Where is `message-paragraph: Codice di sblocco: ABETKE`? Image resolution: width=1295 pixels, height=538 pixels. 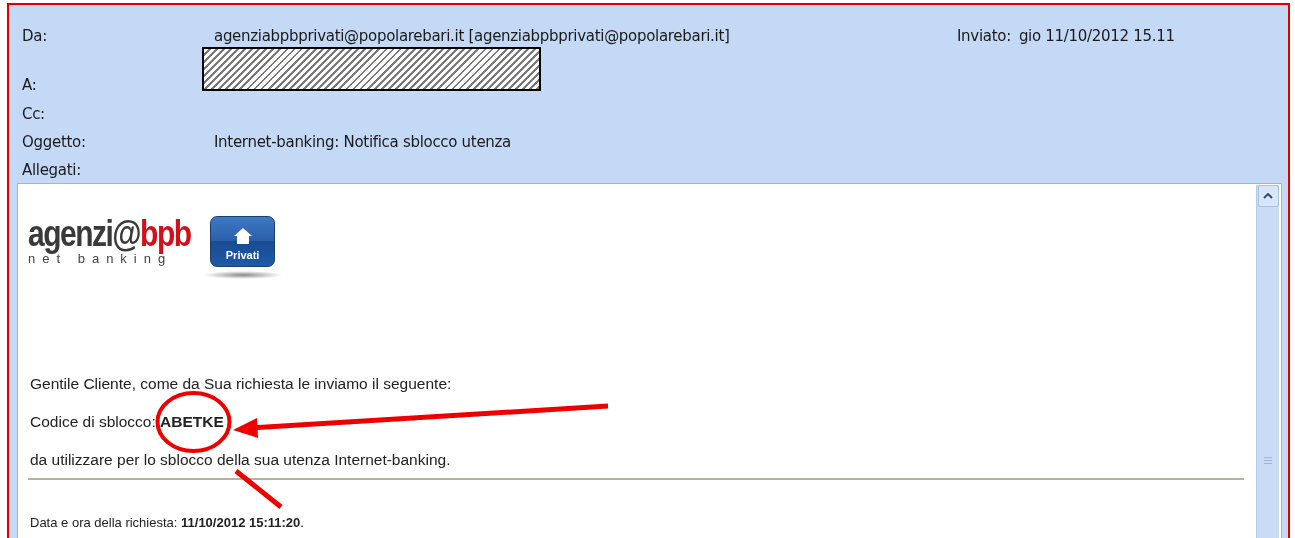
message-paragraph: Codice di sblocco: ABETKE is located at coordinates (127, 422).